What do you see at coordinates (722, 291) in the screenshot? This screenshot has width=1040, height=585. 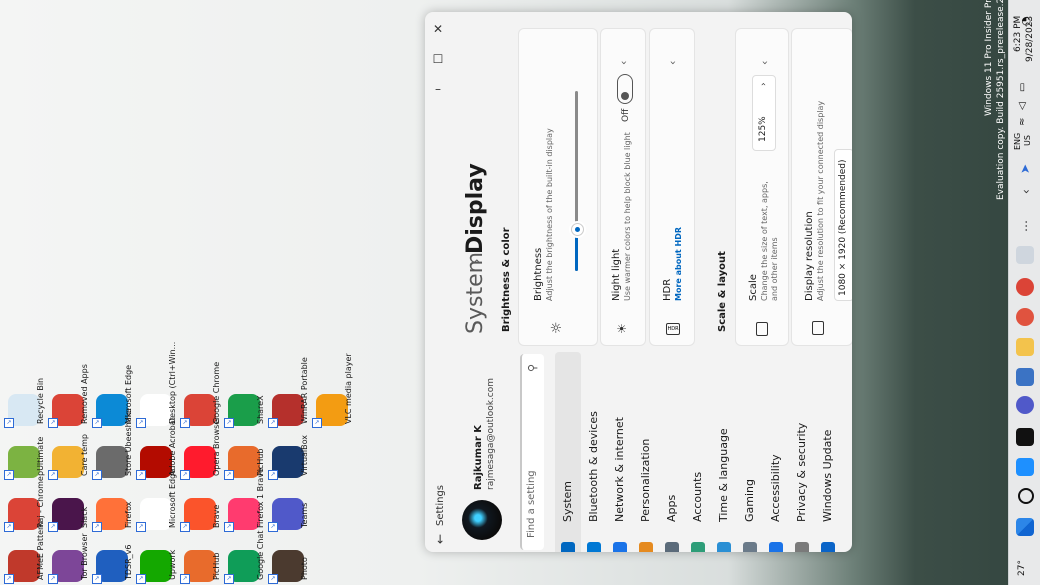 I see `section-scale-layout: Scale & layout` at bounding box center [722, 291].